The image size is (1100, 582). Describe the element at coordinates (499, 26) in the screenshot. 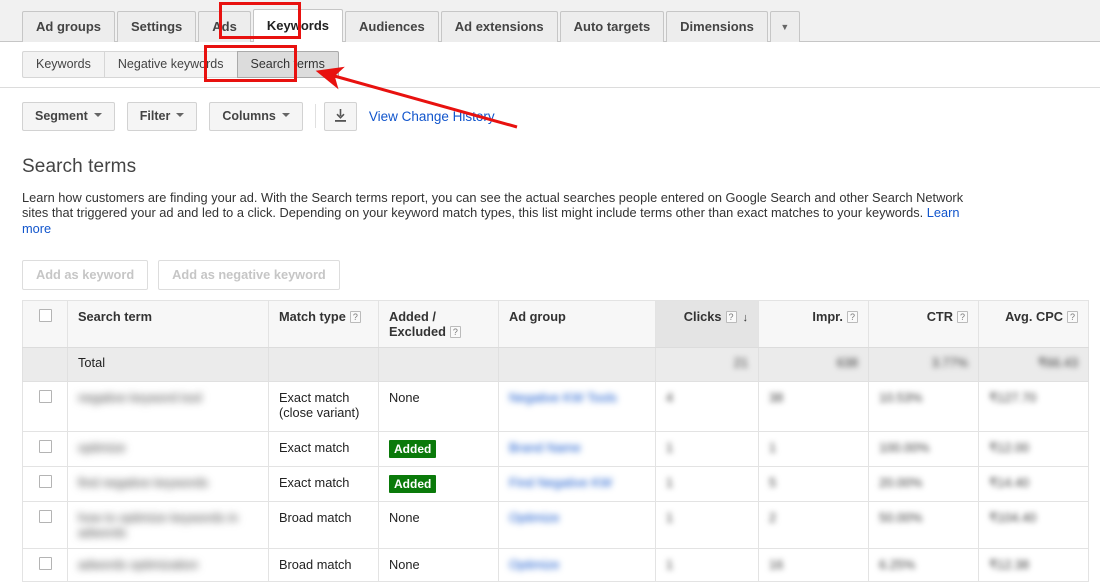

I see `tab-ad-extensions: Ad extensions` at that location.